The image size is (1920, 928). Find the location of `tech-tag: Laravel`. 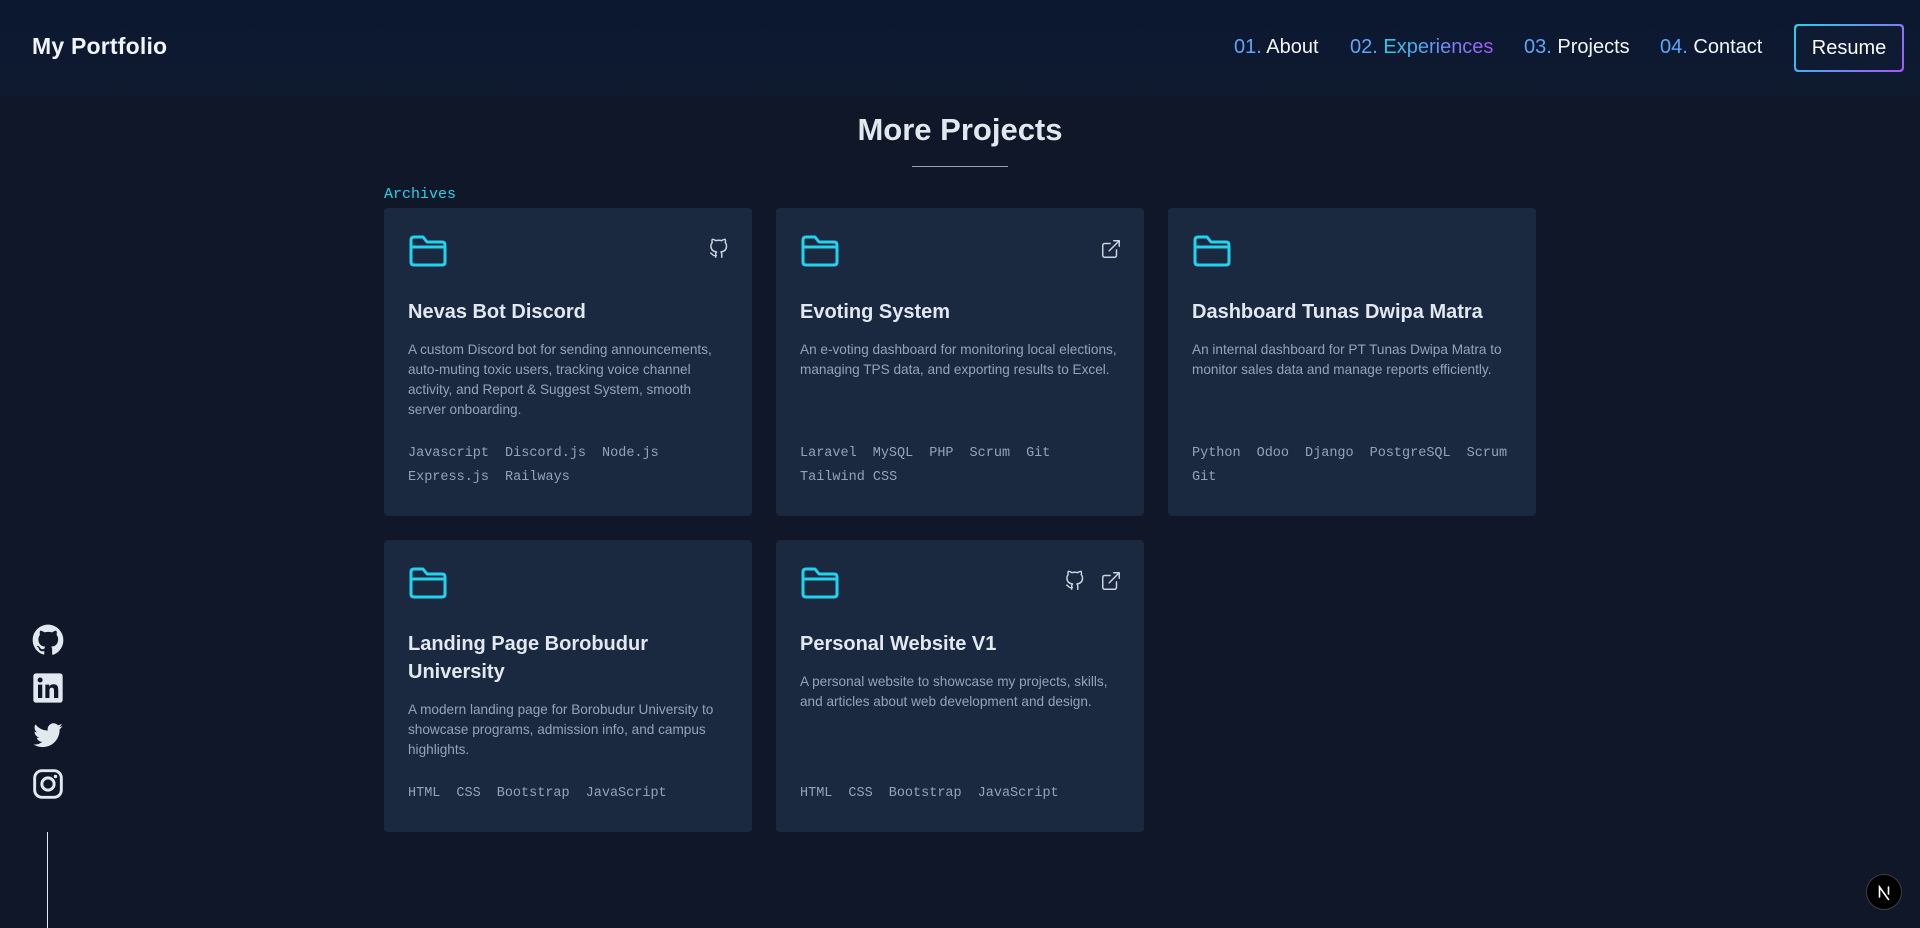

tech-tag: Laravel is located at coordinates (828, 453).